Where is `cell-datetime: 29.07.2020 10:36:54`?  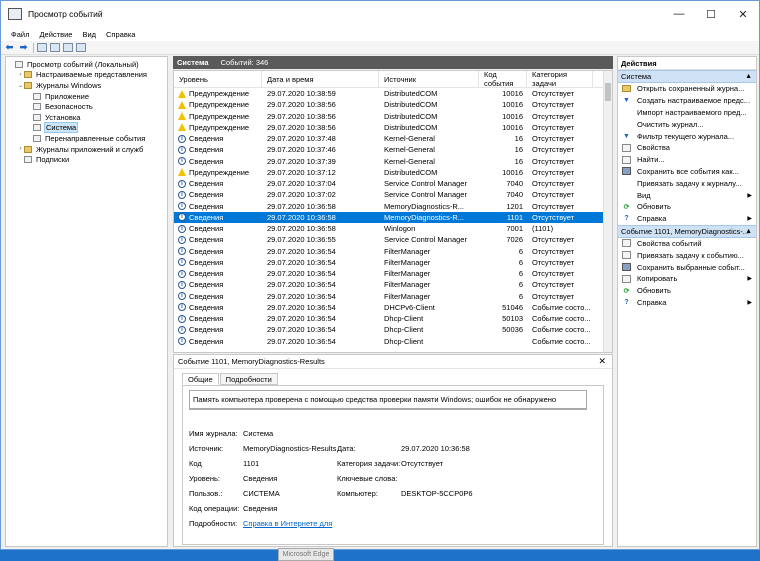
cell-datetime: 29.07.2020 10:36:54 is located at coordinates (301, 274).